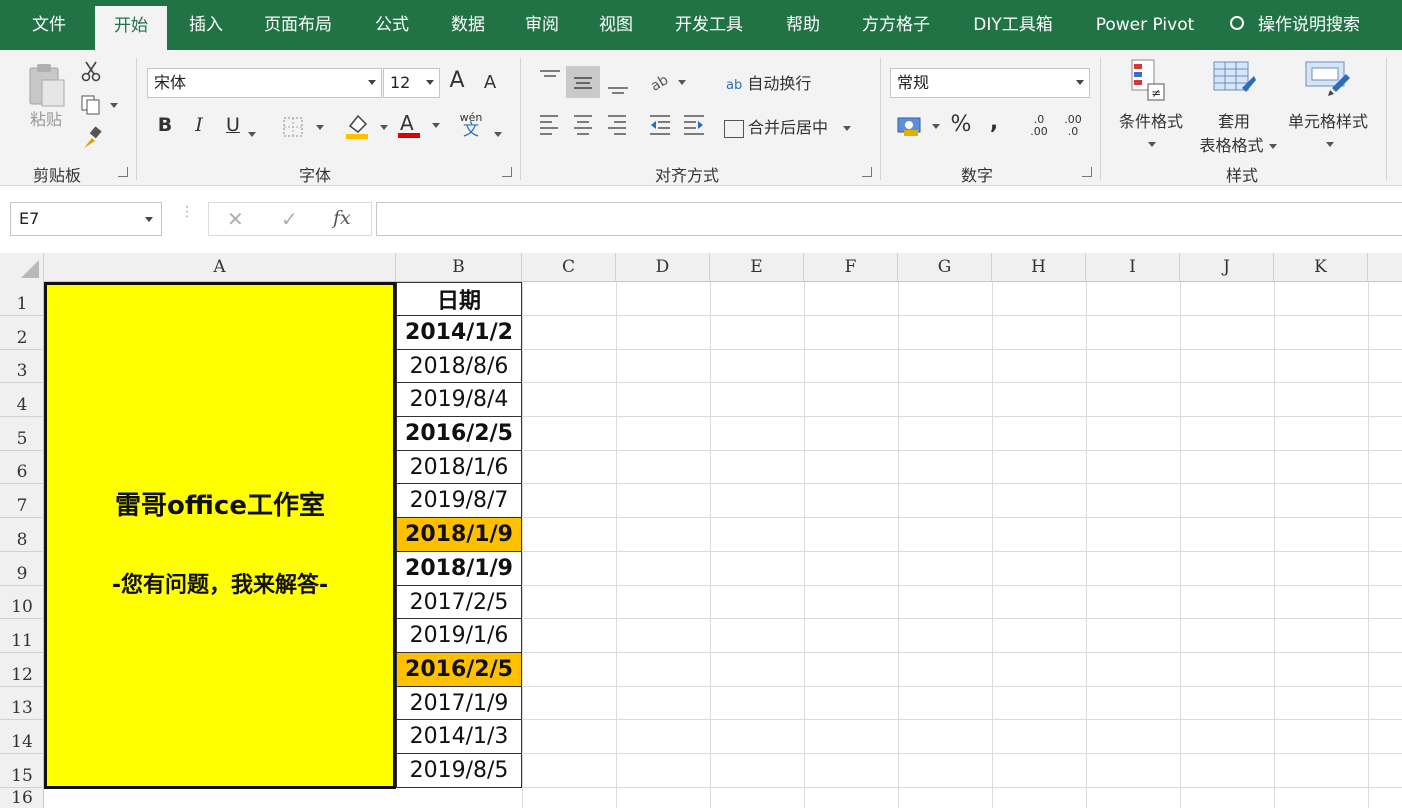  I want to click on borders-icon, so click(305, 127).